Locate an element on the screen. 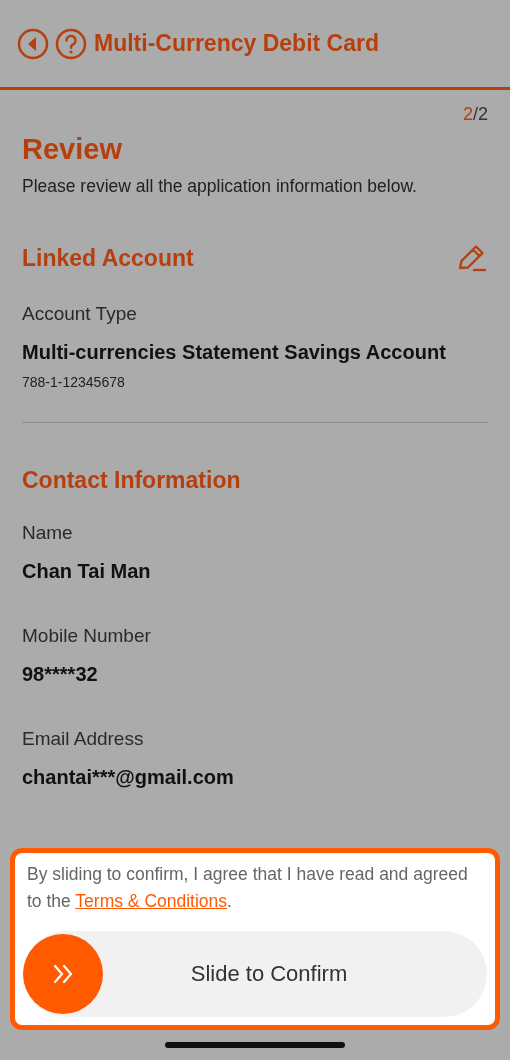 This screenshot has height=1060, width=510. back-icon is located at coordinates (33, 43).